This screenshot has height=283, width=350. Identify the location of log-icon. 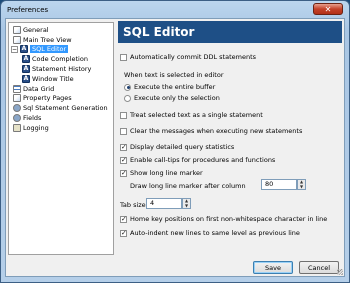
(17, 127).